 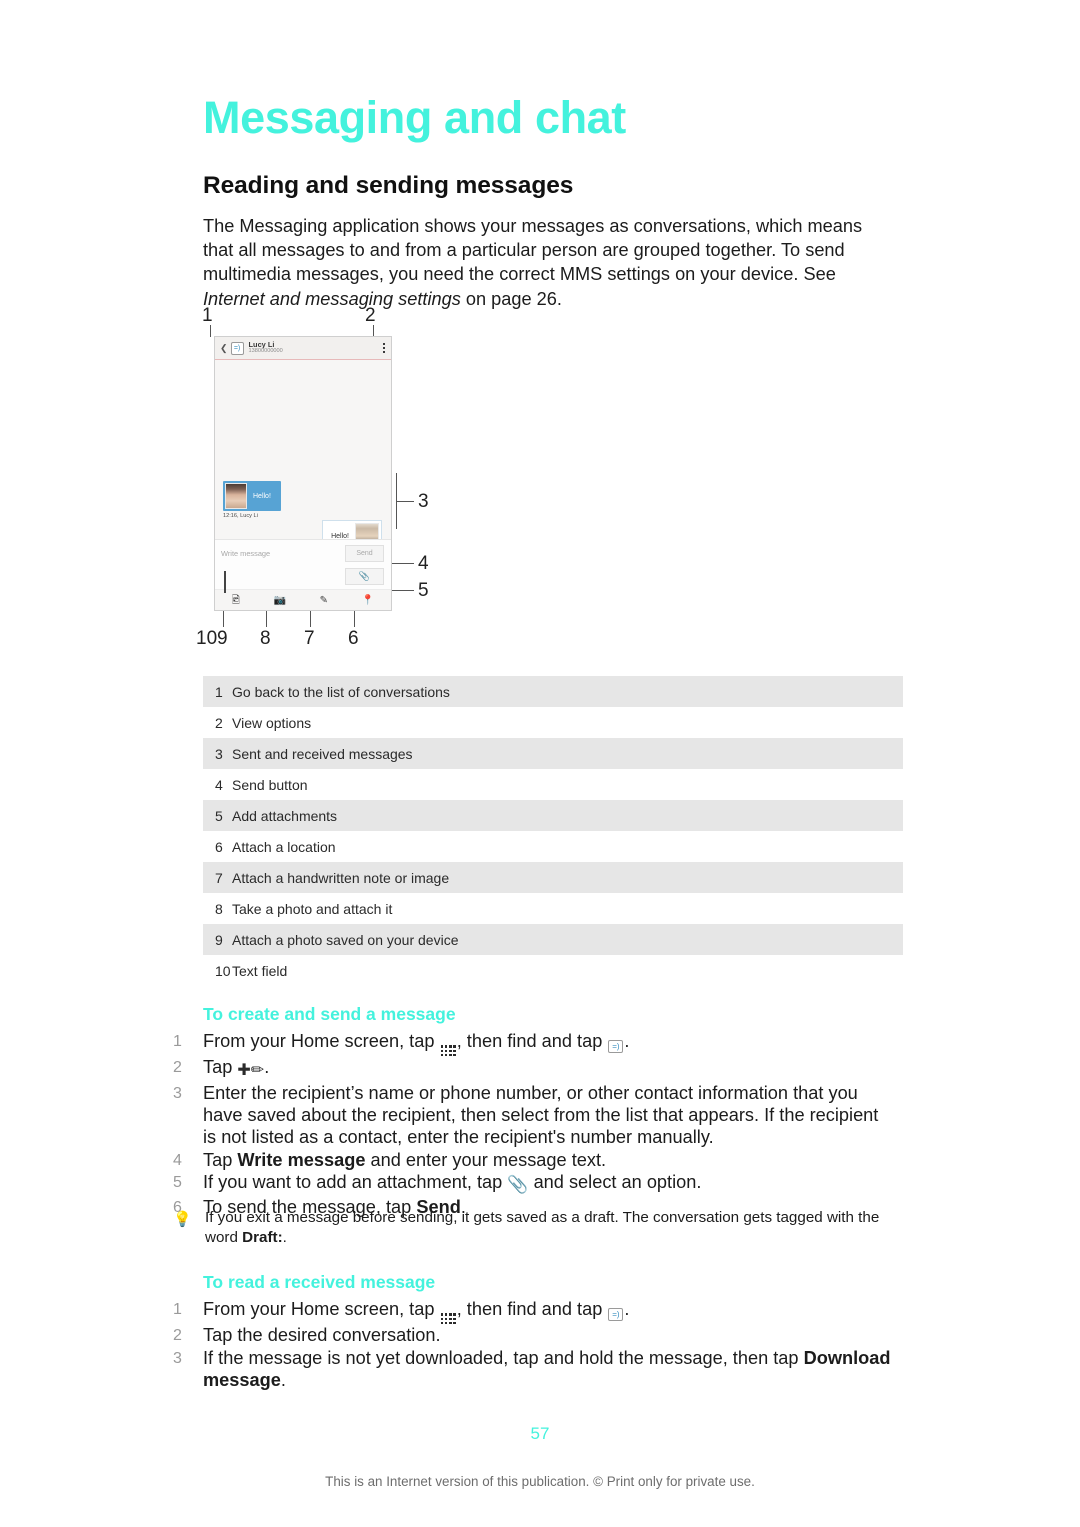 I want to click on step-text-c: and select an option., so click(x=615, y=1182).